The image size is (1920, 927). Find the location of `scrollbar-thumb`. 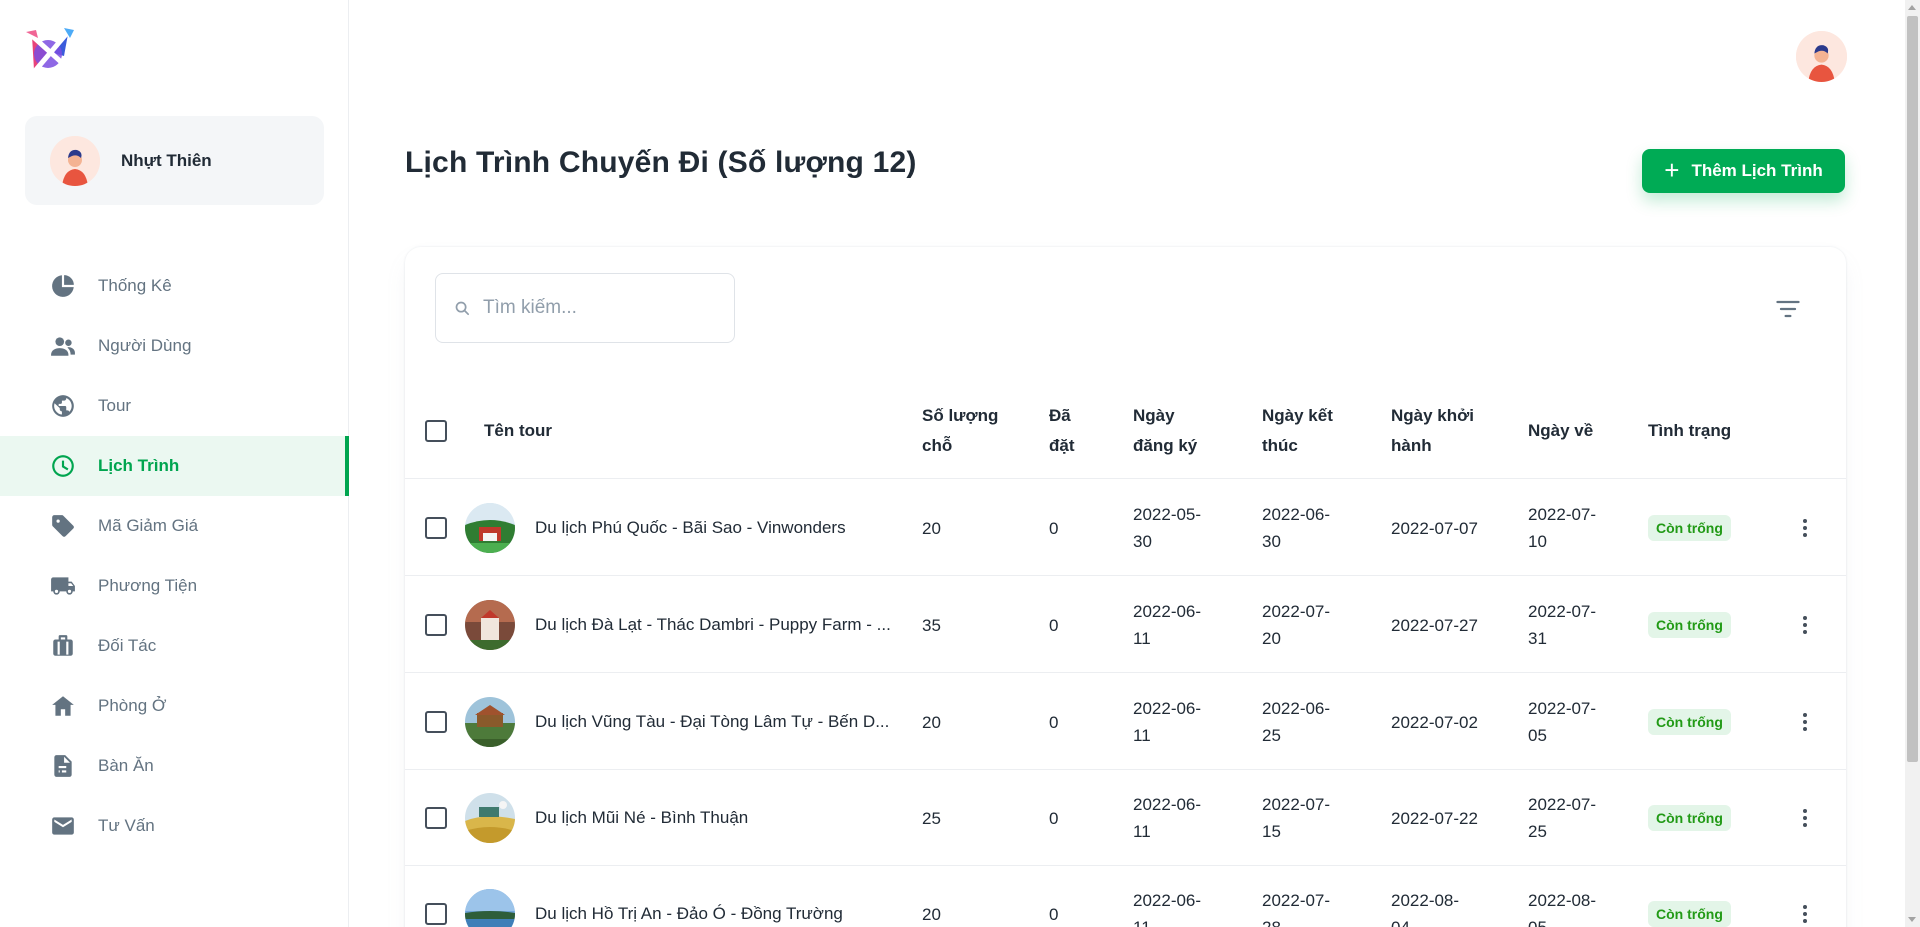

scrollbar-thumb is located at coordinates (1912, 389).